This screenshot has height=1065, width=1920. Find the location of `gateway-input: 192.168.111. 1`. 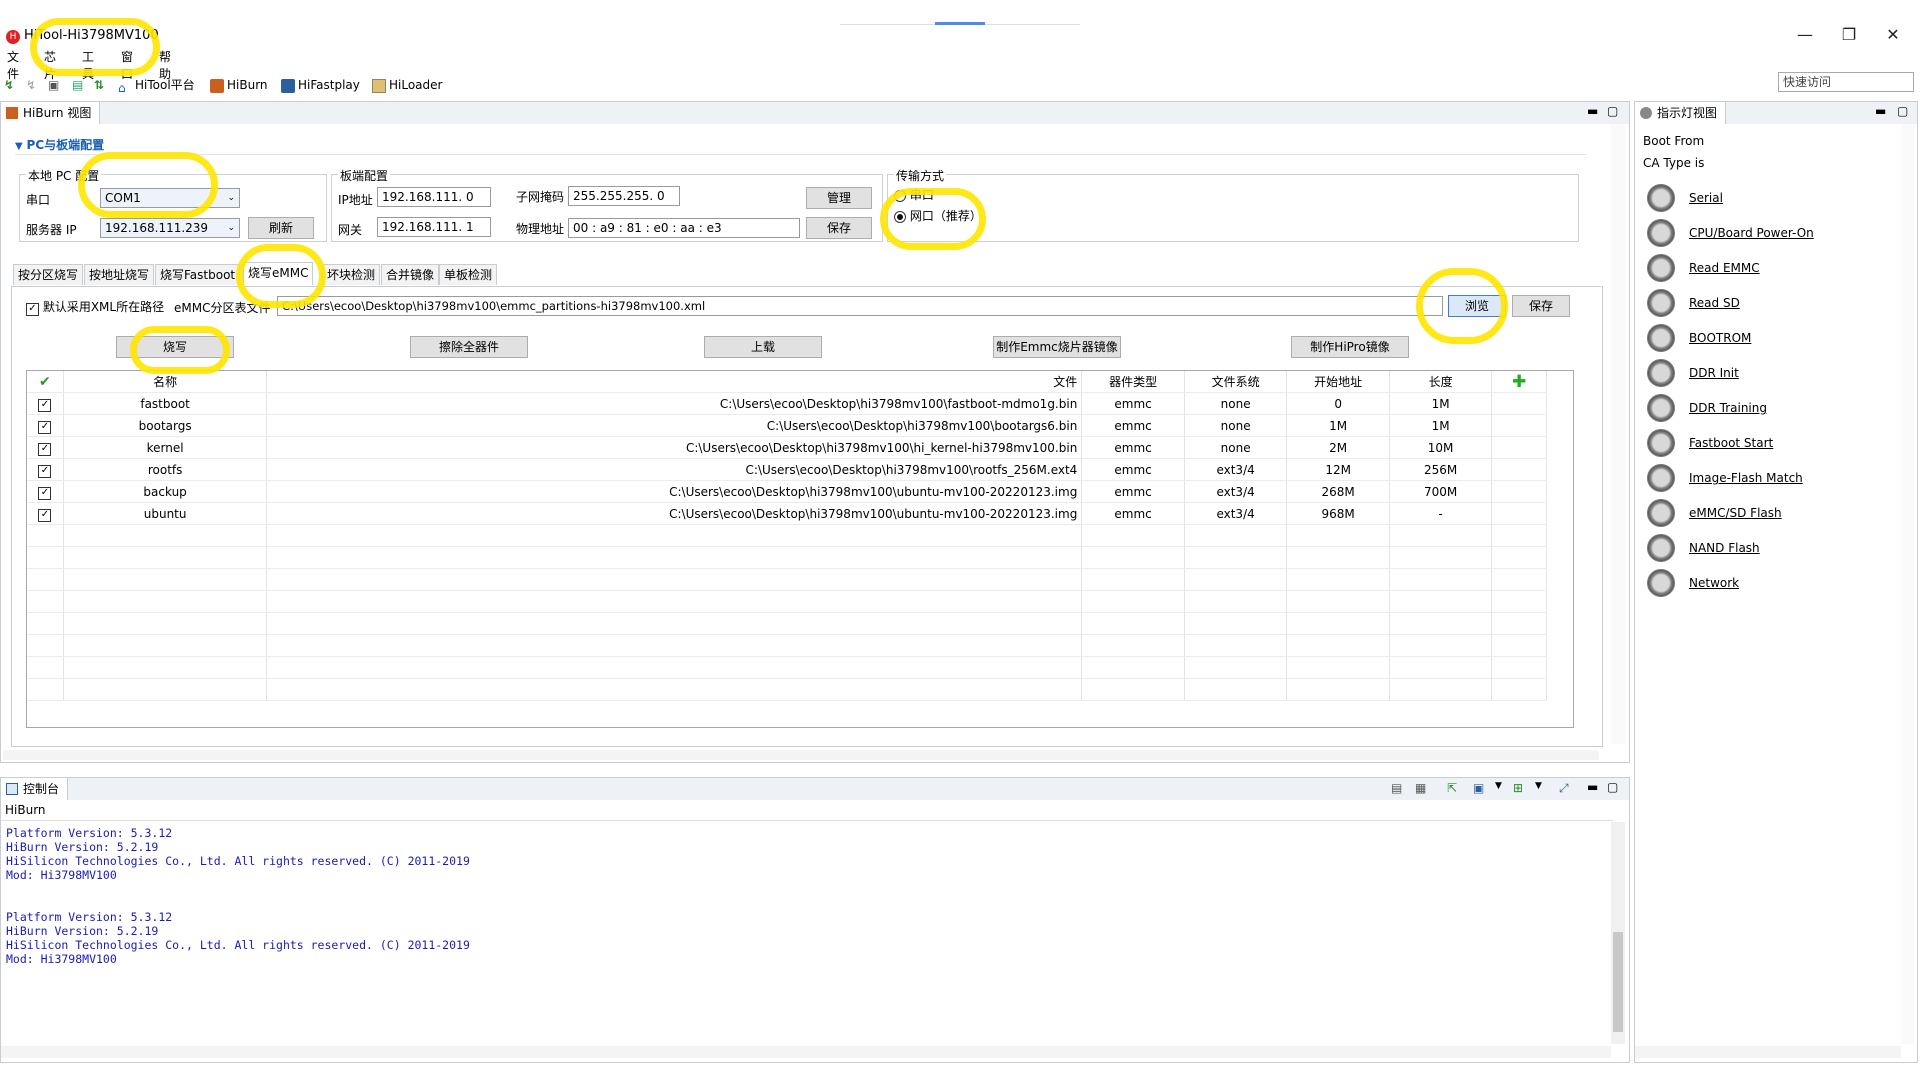

gateway-input: 192.168.111. 1 is located at coordinates (434, 227).